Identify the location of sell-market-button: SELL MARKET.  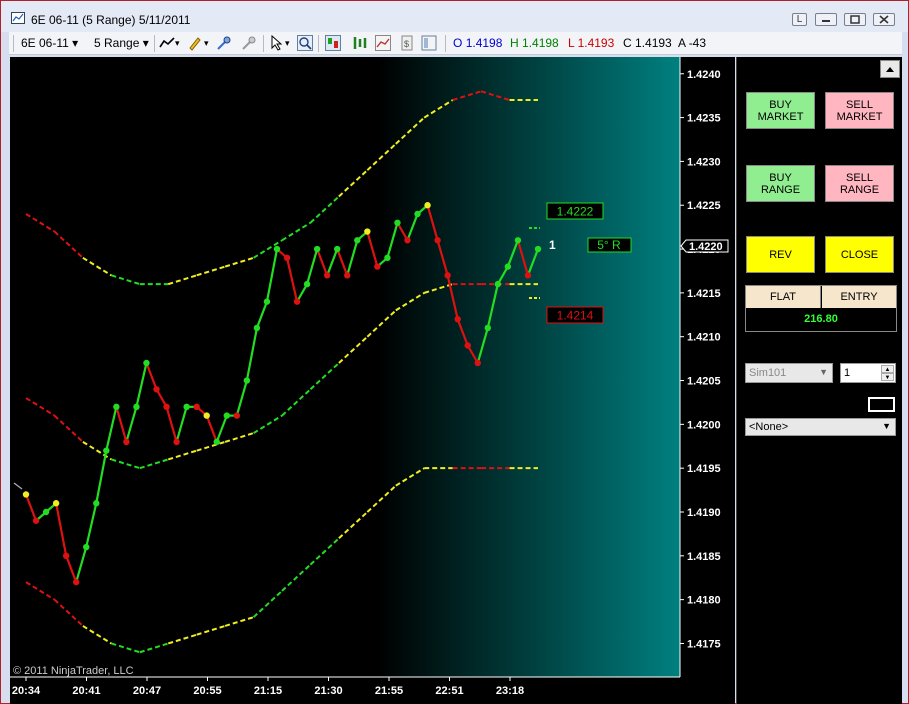
(859, 110).